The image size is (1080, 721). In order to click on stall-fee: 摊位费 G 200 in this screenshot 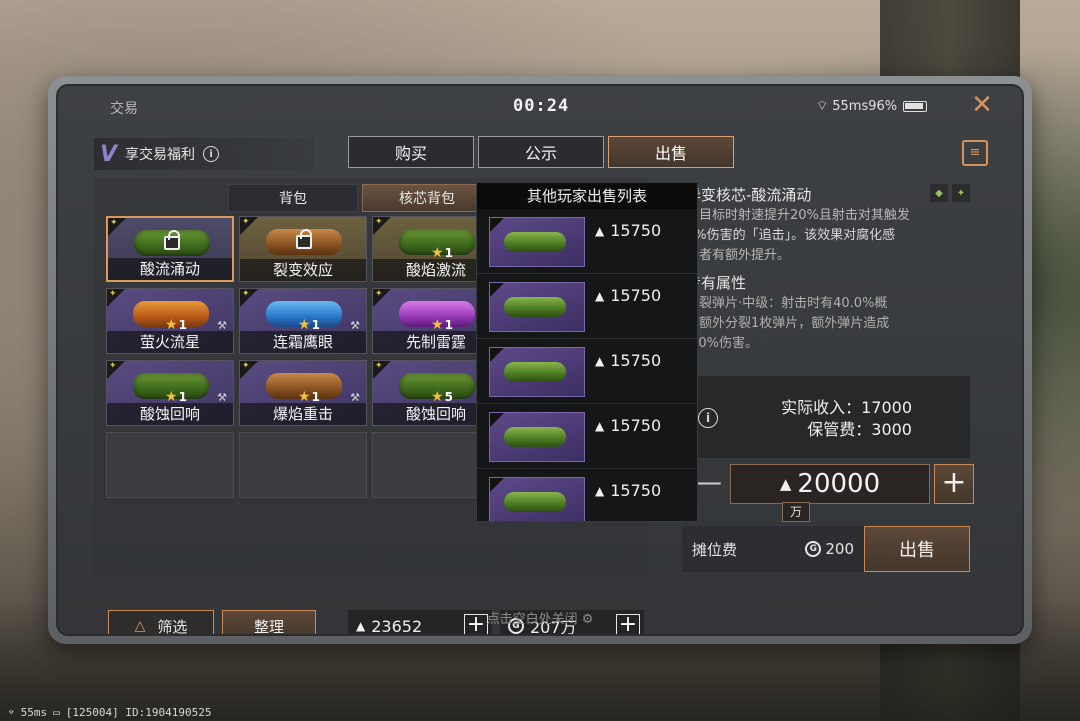, I will do `click(773, 549)`.